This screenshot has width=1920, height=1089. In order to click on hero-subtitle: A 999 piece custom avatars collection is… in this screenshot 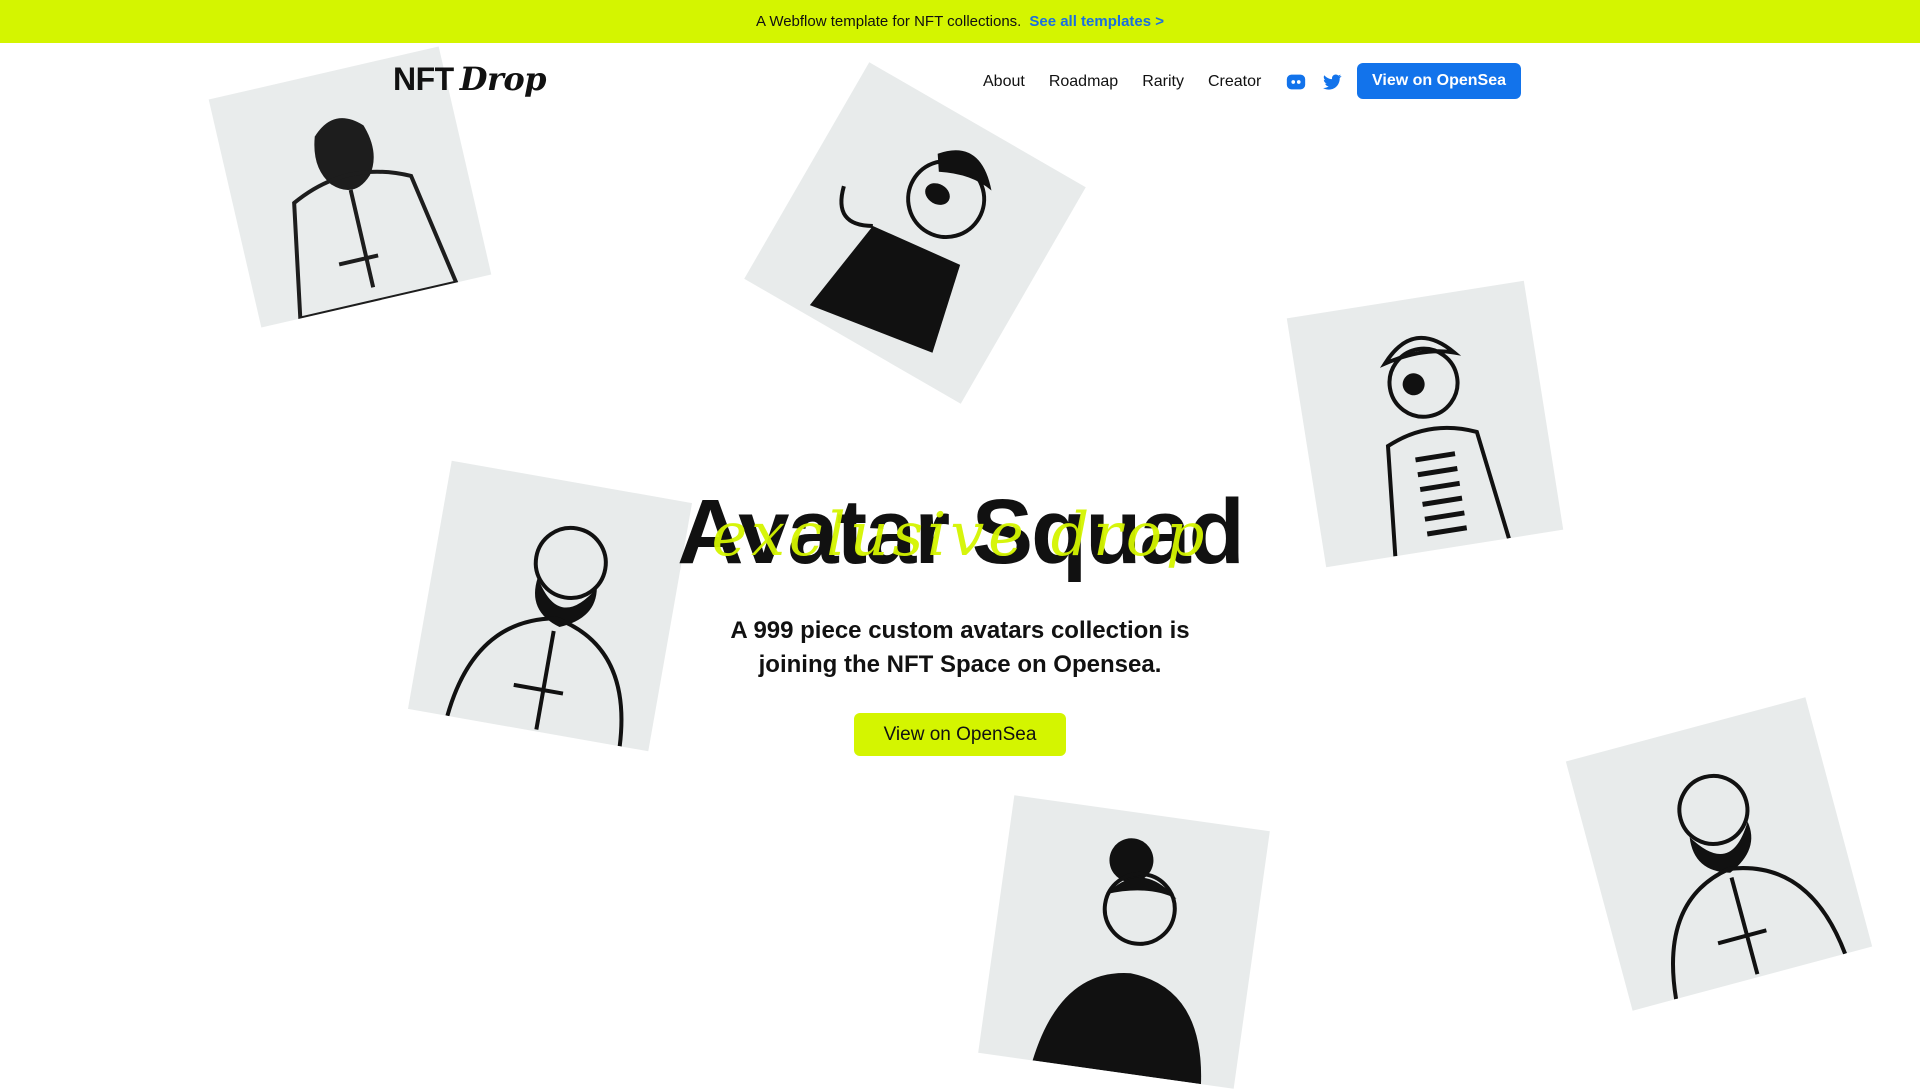, I will do `click(960, 648)`.